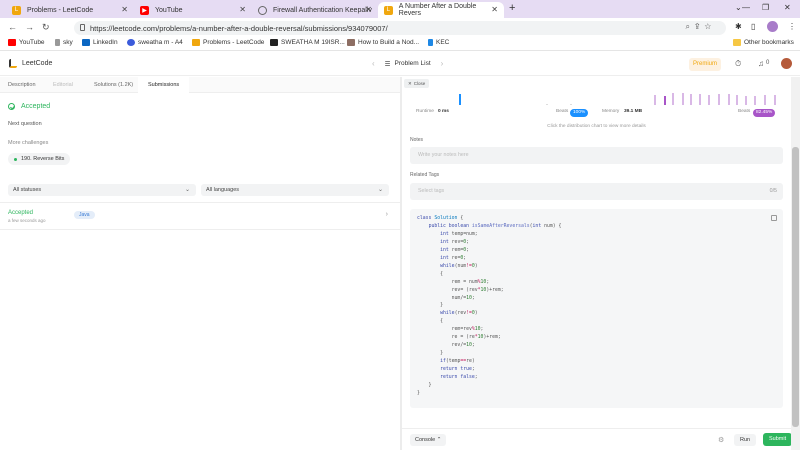 Image resolution: width=800 pixels, height=450 pixels. Describe the element at coordinates (413, 63) in the screenshot. I see `problem-list-link: Problem List` at that location.